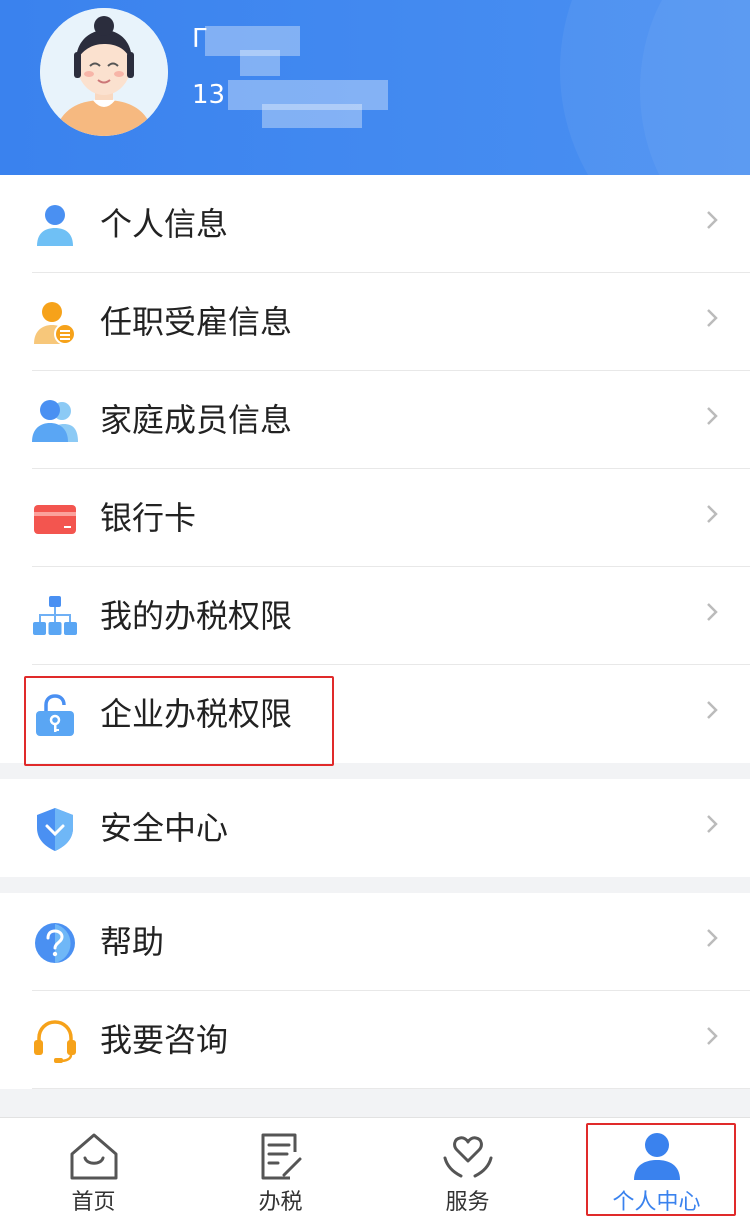 Image resolution: width=750 pixels, height=1223 pixels. I want to click on family-icon, so click(55, 421).